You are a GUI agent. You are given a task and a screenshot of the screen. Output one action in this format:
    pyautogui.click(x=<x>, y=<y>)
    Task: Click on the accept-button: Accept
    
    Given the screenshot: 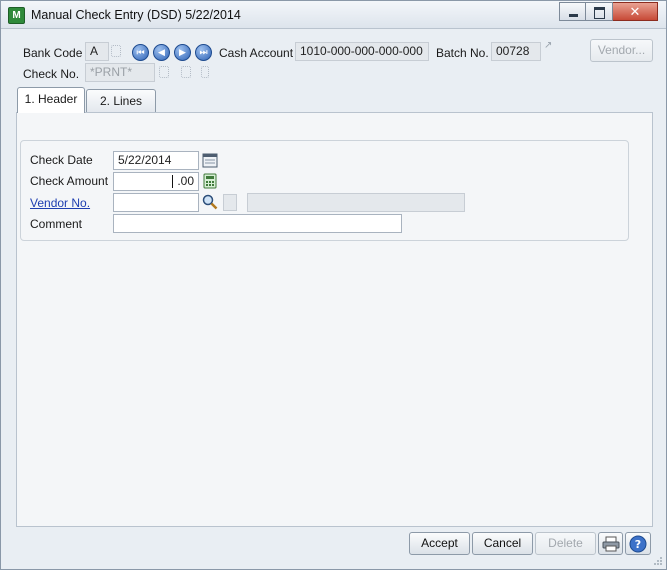 What is the action you would take?
    pyautogui.click(x=439, y=543)
    